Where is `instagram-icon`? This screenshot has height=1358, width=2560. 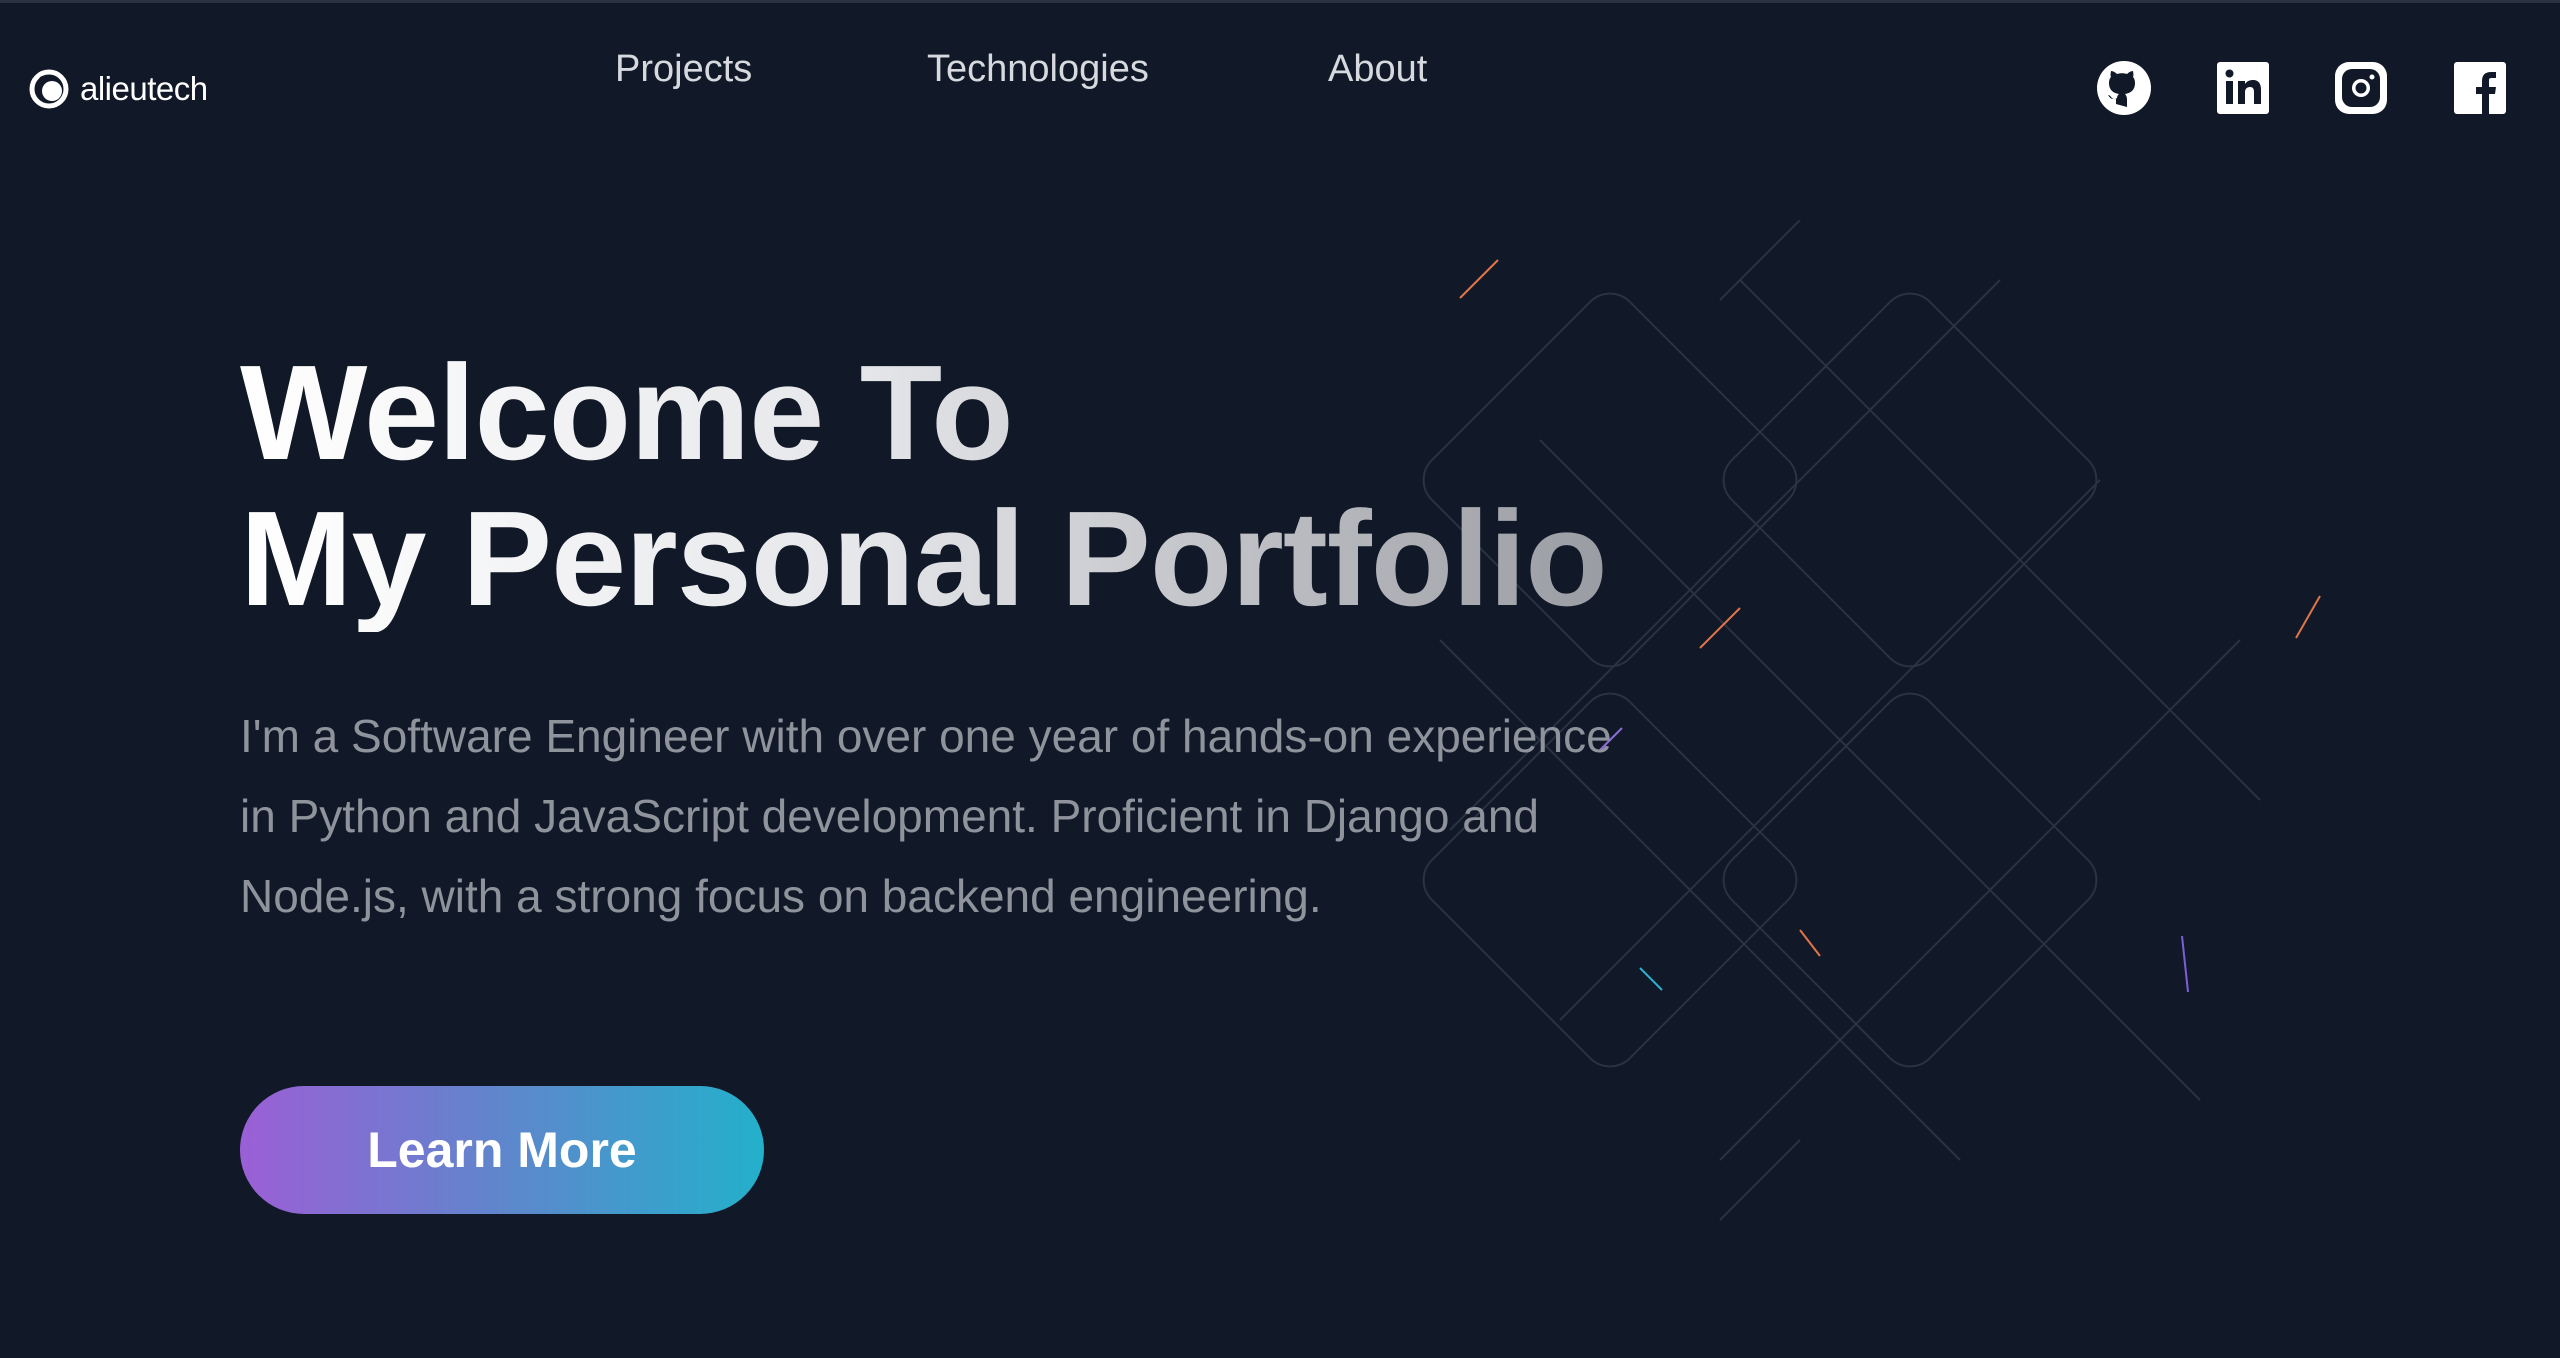
instagram-icon is located at coordinates (2361, 88).